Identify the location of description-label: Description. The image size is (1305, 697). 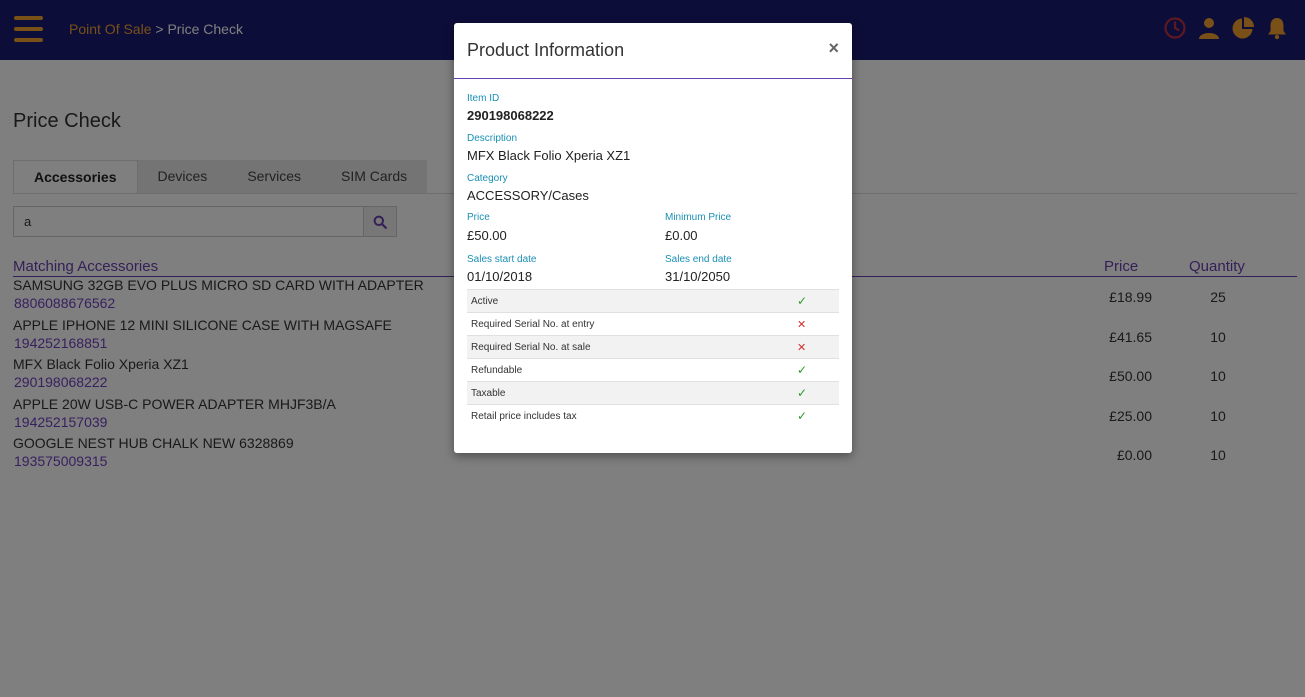
(492, 138).